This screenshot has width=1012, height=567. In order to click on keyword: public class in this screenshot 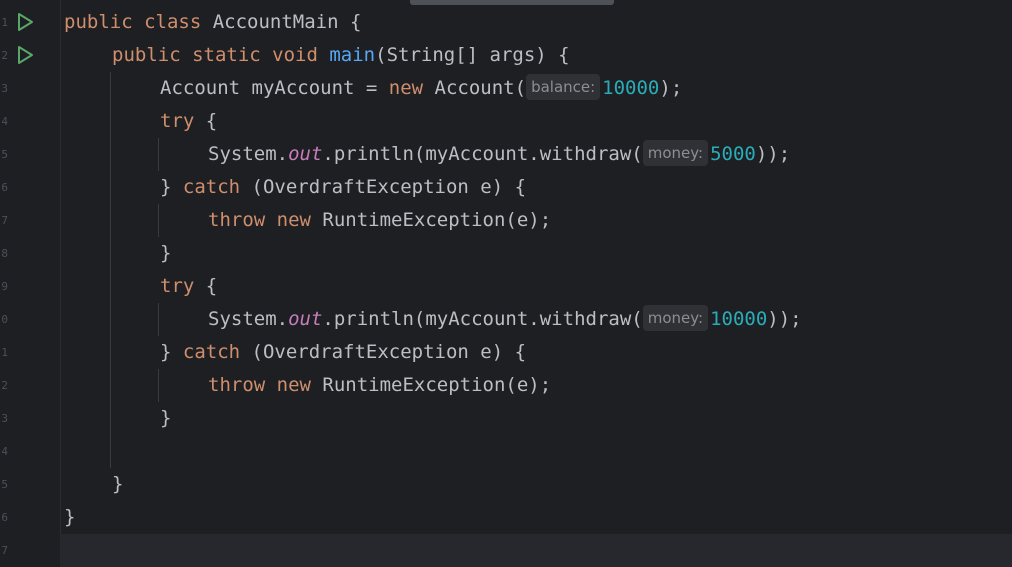, I will do `click(133, 22)`.